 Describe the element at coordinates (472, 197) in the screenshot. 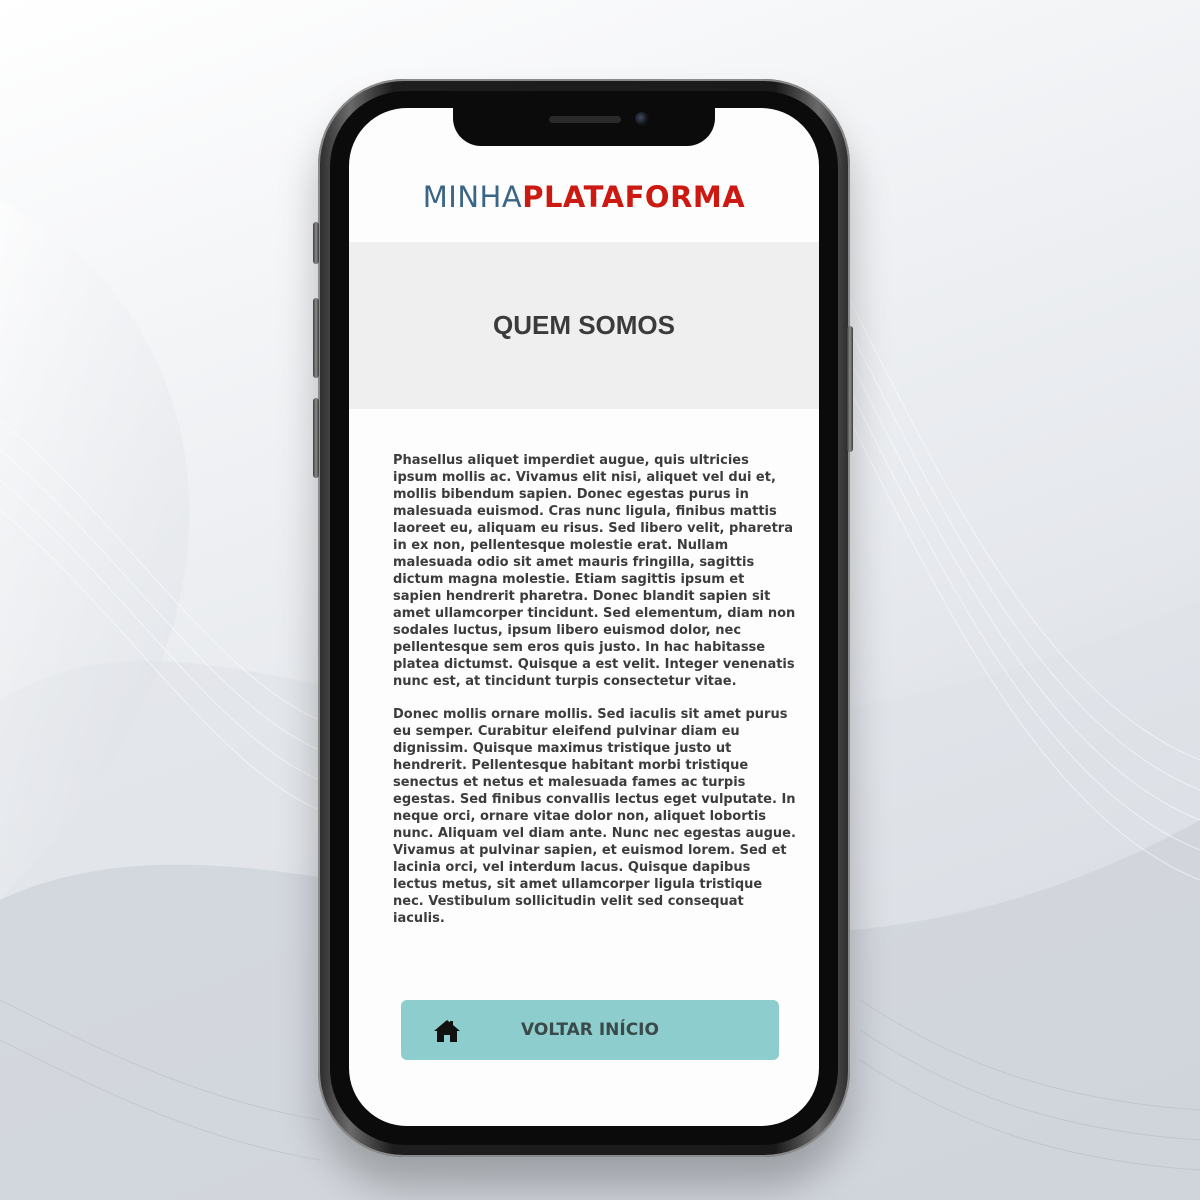

I see `brand-logo-part1: MINHA` at that location.